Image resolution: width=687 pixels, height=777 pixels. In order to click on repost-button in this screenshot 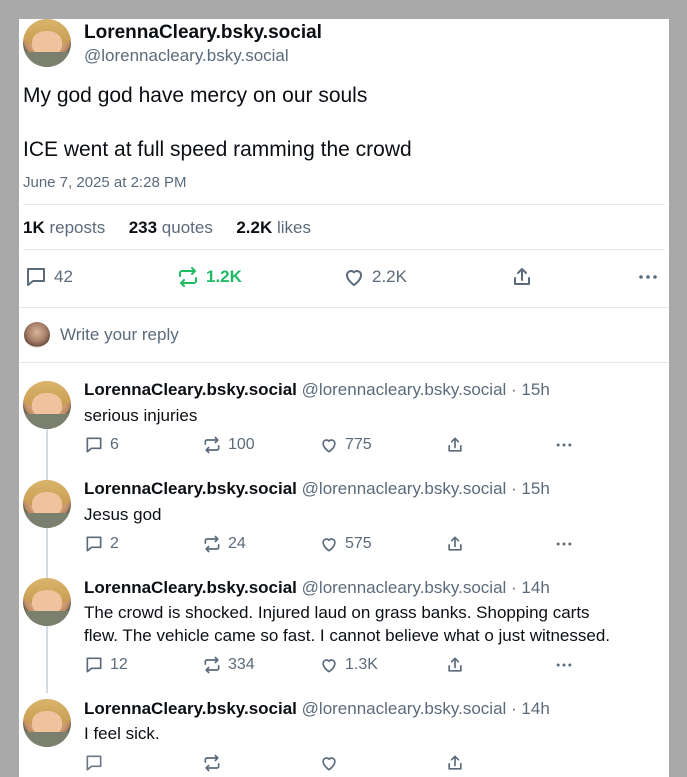, I will do `click(212, 763)`.